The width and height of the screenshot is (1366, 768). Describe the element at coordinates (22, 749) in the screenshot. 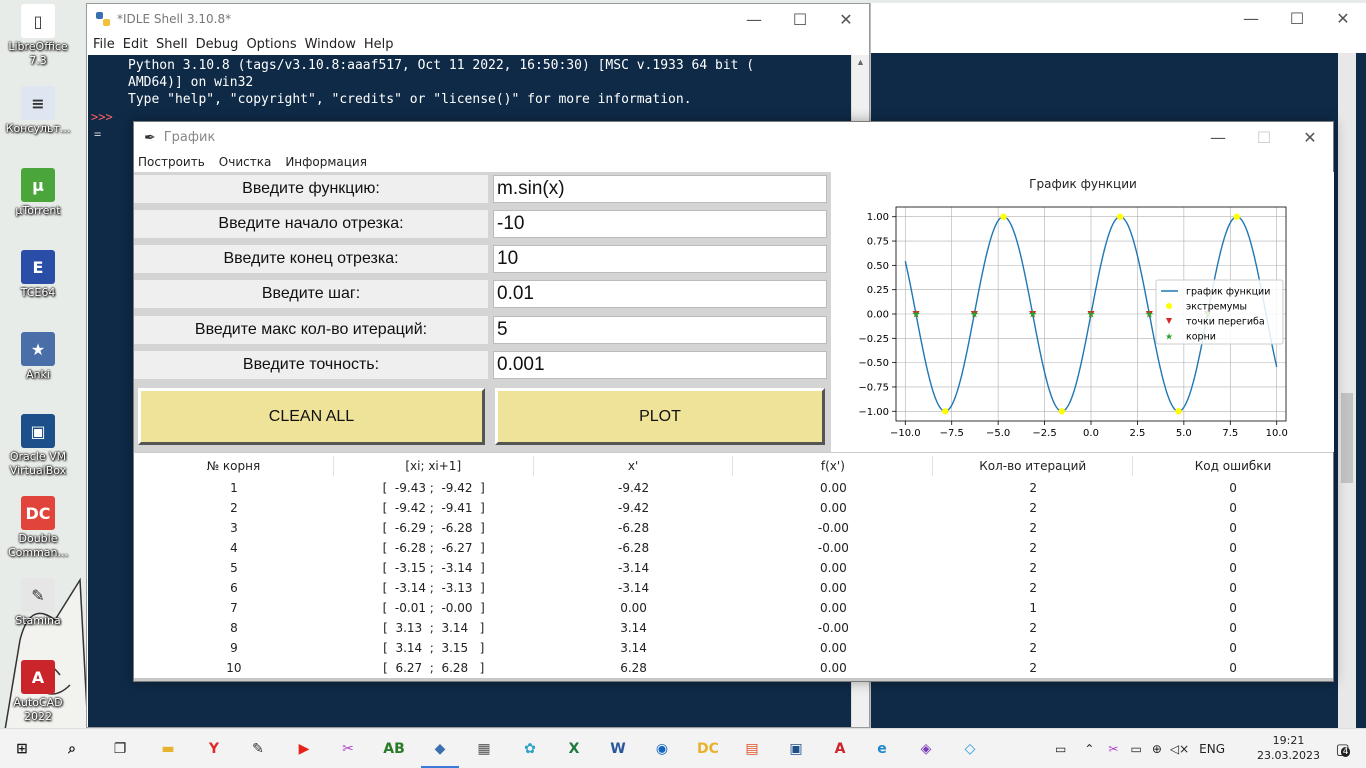

I see `start-icon: ⊞` at that location.